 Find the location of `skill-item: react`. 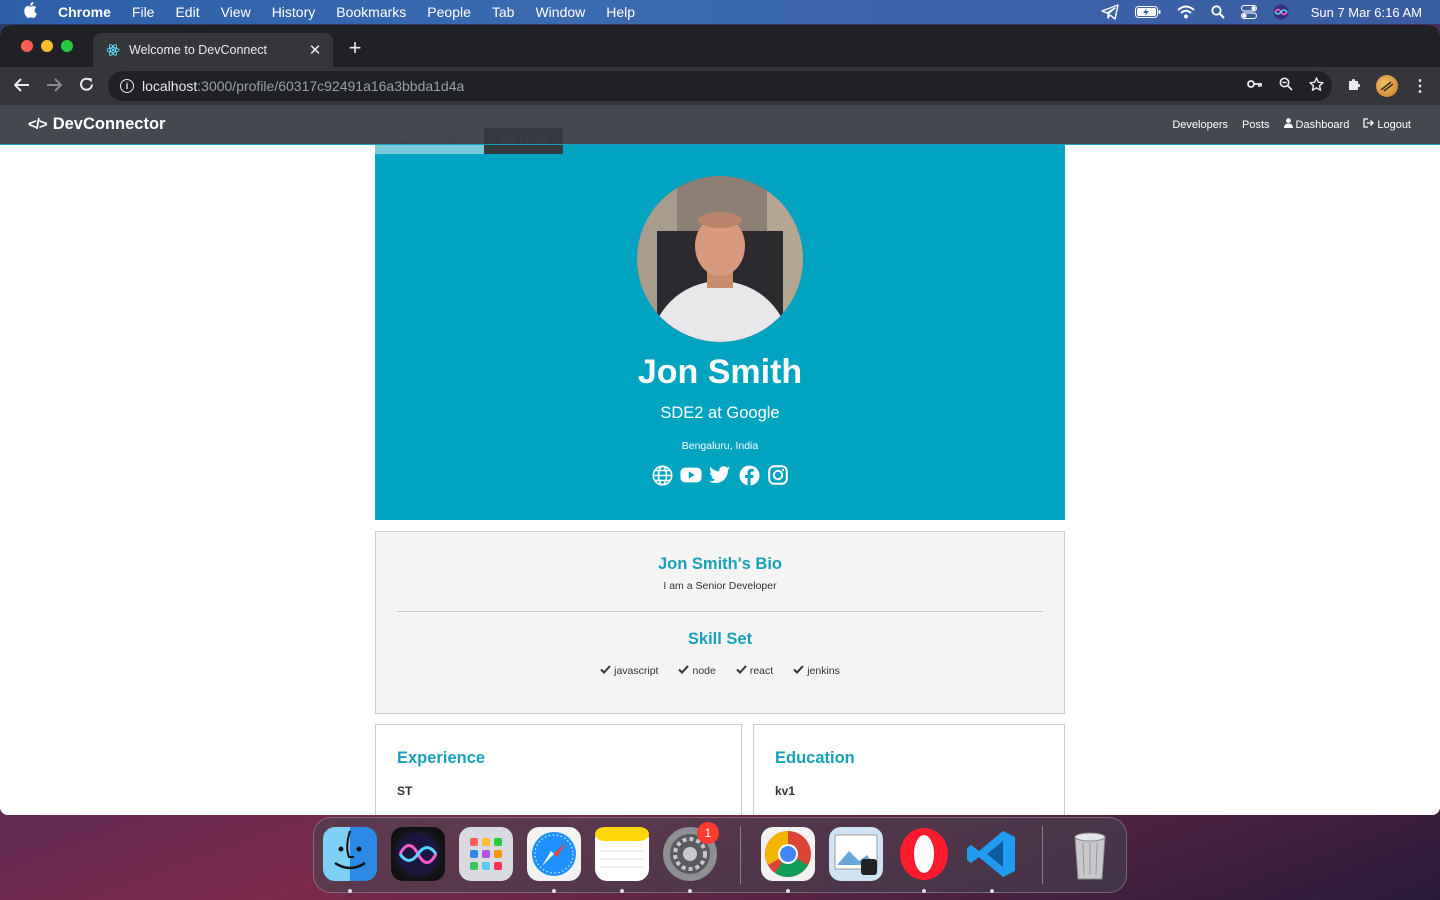

skill-item: react is located at coordinates (754, 671).